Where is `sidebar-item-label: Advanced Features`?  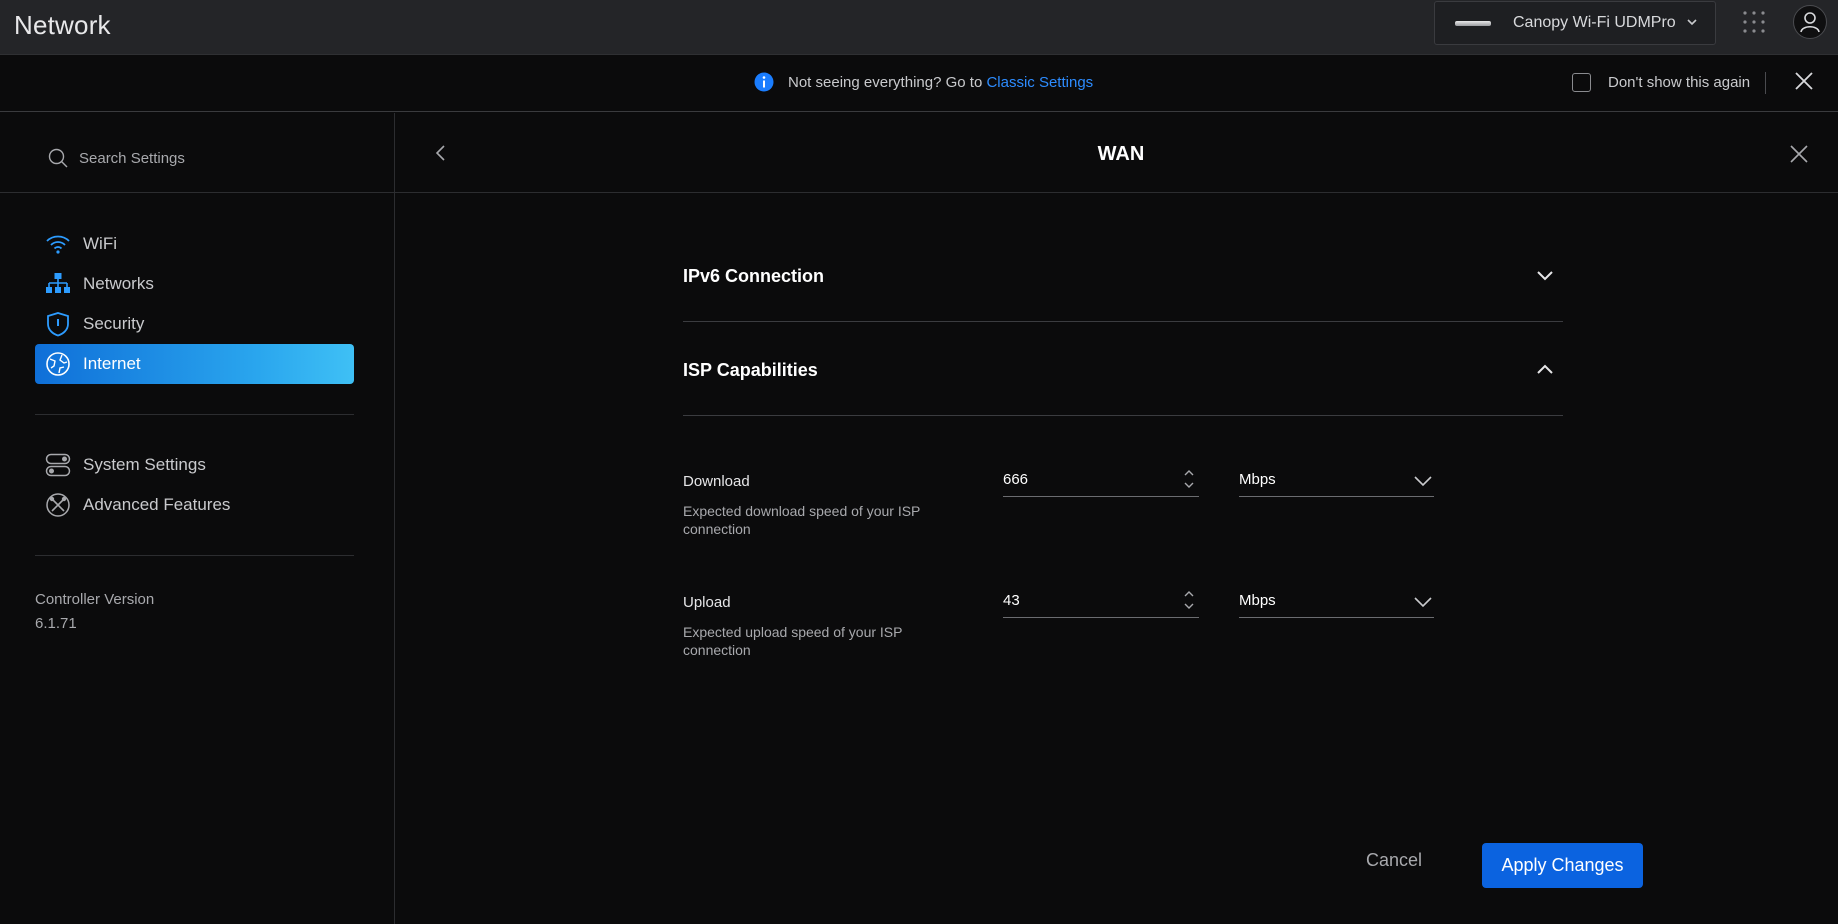 sidebar-item-label: Advanced Features is located at coordinates (157, 504).